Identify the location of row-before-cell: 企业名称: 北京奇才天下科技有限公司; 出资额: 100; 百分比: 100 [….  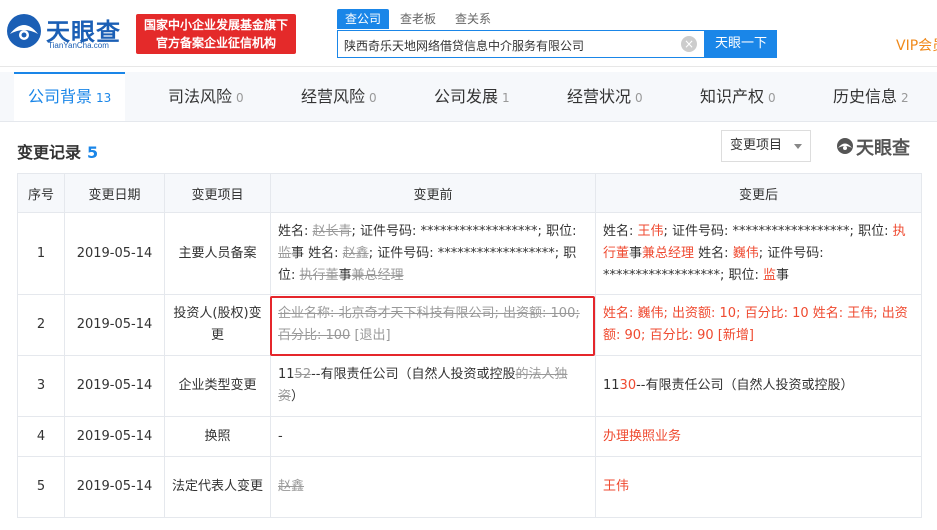
(433, 325).